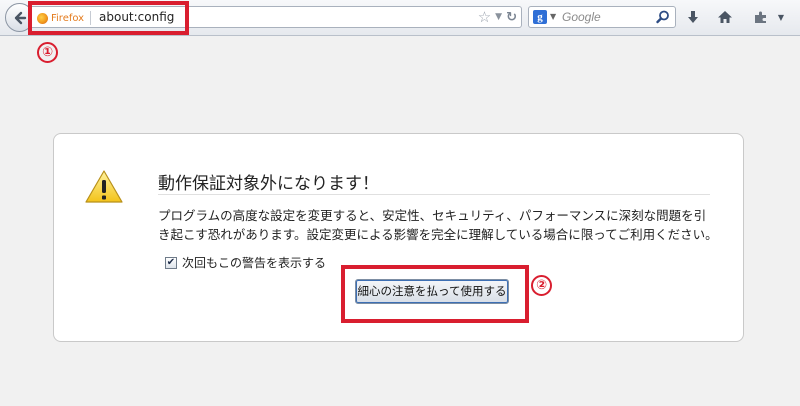 Image resolution: width=800 pixels, height=406 pixels. Describe the element at coordinates (541, 285) in the screenshot. I see `annotation-number-2: ②` at that location.